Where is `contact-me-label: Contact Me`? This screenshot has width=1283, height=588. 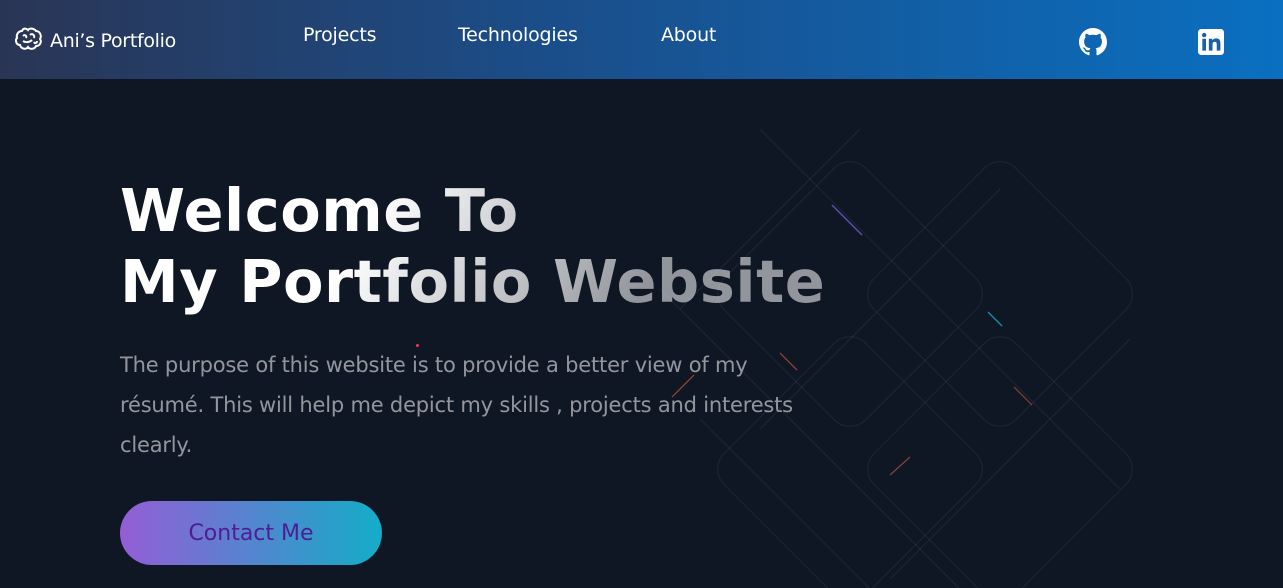
contact-me-label: Contact Me is located at coordinates (251, 533).